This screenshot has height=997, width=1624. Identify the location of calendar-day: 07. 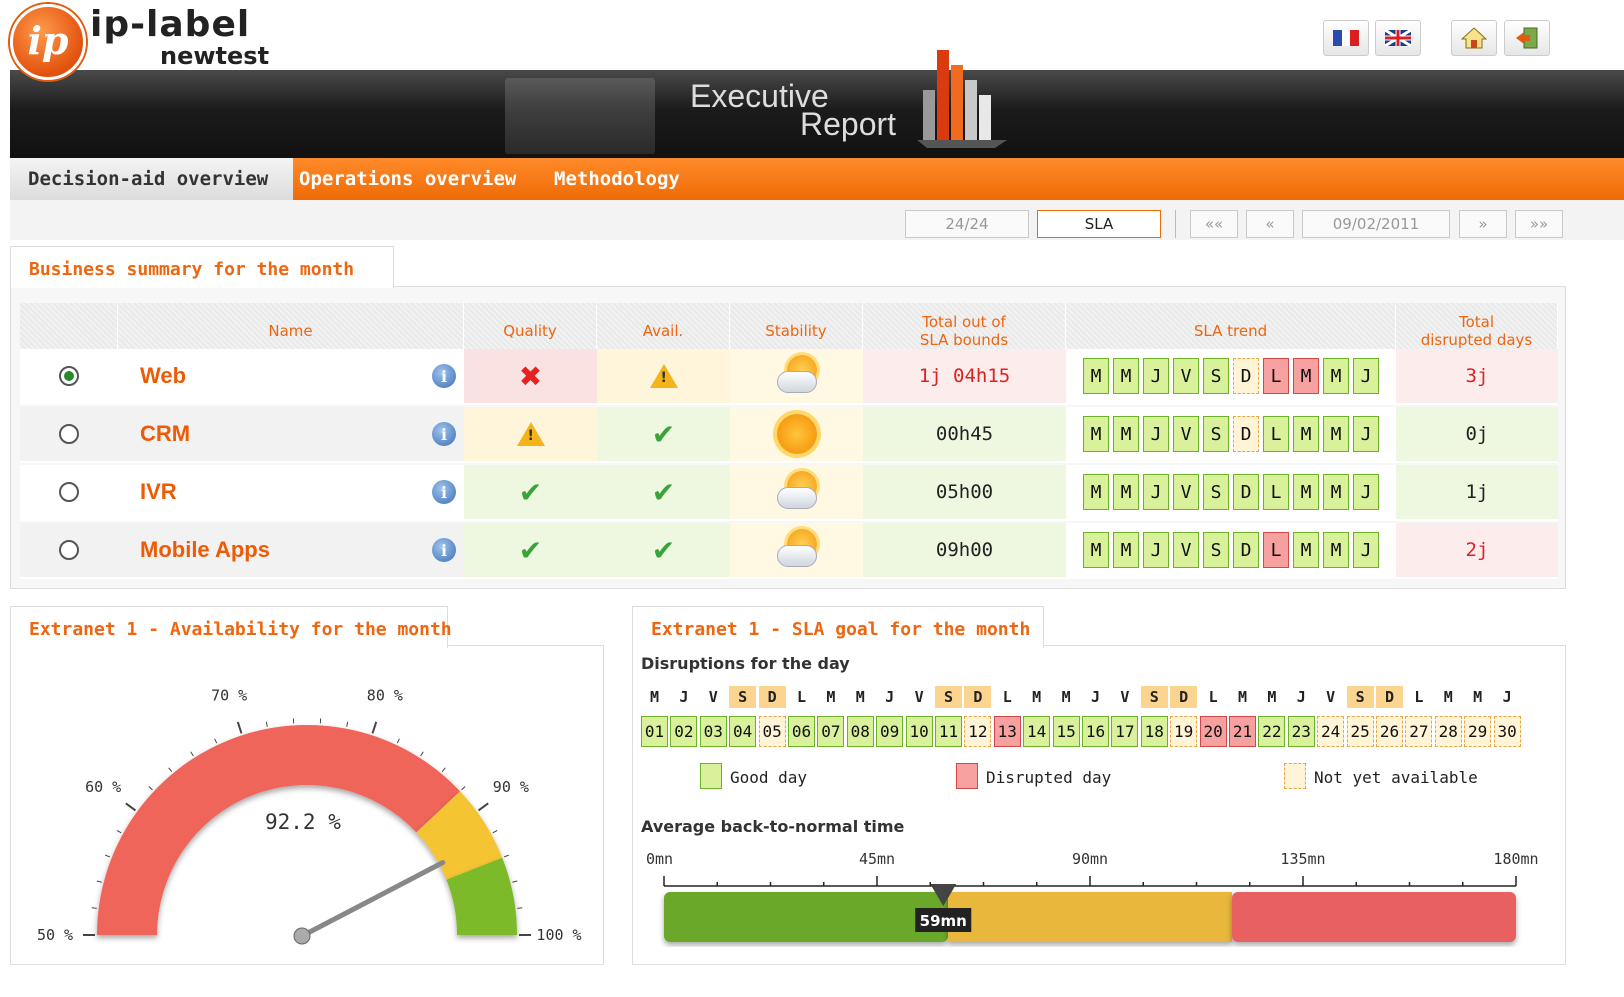
(831, 731).